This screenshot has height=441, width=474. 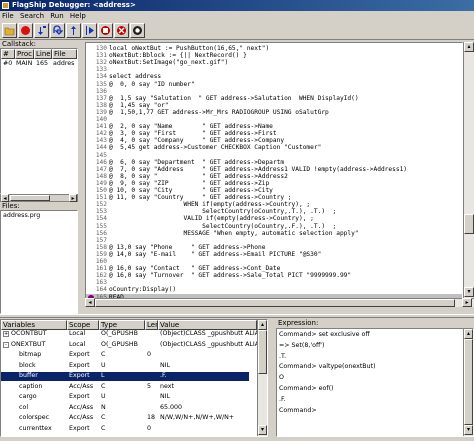 I want to click on code-line: 150 @ 10, 0 say "City " GET address->City, so click(x=274, y=190).